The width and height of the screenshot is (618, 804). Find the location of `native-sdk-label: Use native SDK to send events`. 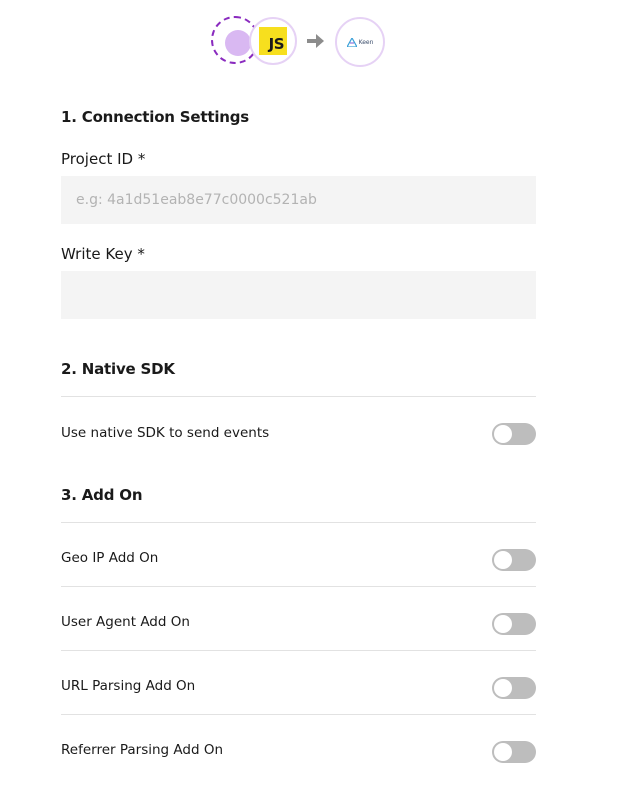

native-sdk-label: Use native SDK to send events is located at coordinates (165, 433).